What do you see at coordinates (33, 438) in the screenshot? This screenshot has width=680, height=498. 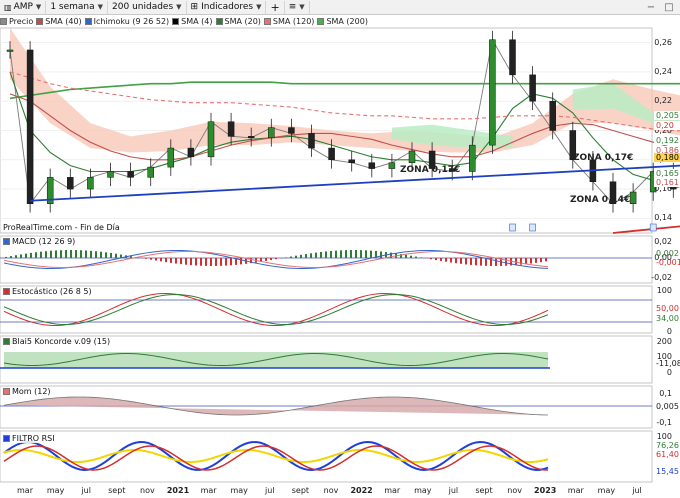 I see `rsi-label-text: FILTRO RSI` at bounding box center [33, 438].